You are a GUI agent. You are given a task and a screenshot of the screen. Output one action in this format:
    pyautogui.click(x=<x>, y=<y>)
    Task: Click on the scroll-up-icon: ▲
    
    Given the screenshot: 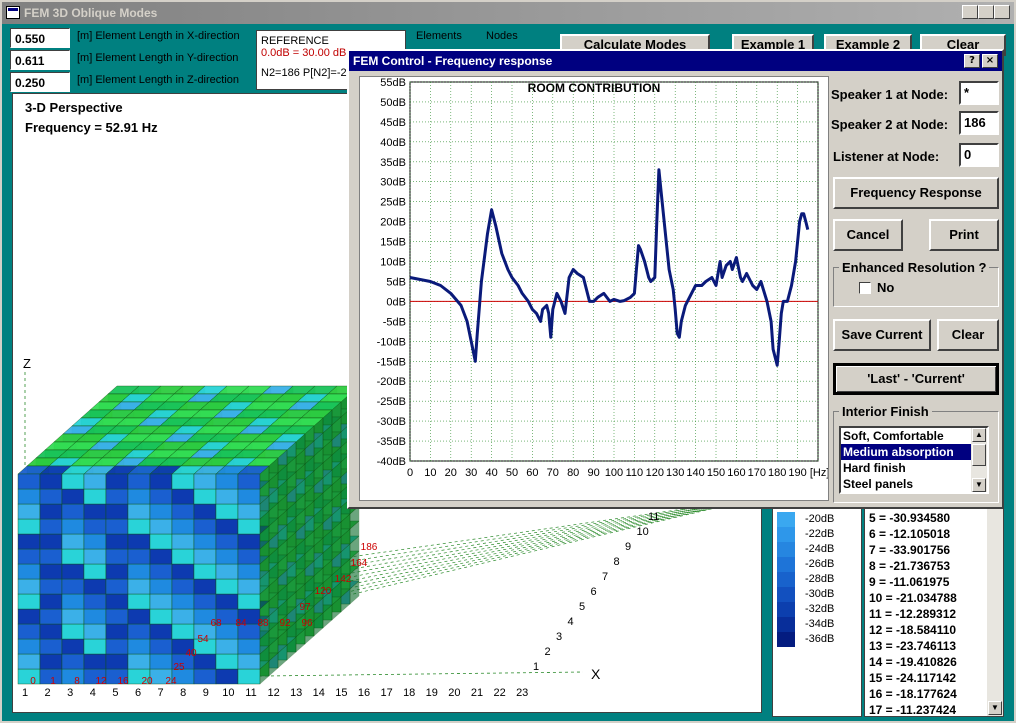 What is the action you would take?
    pyautogui.click(x=979, y=435)
    